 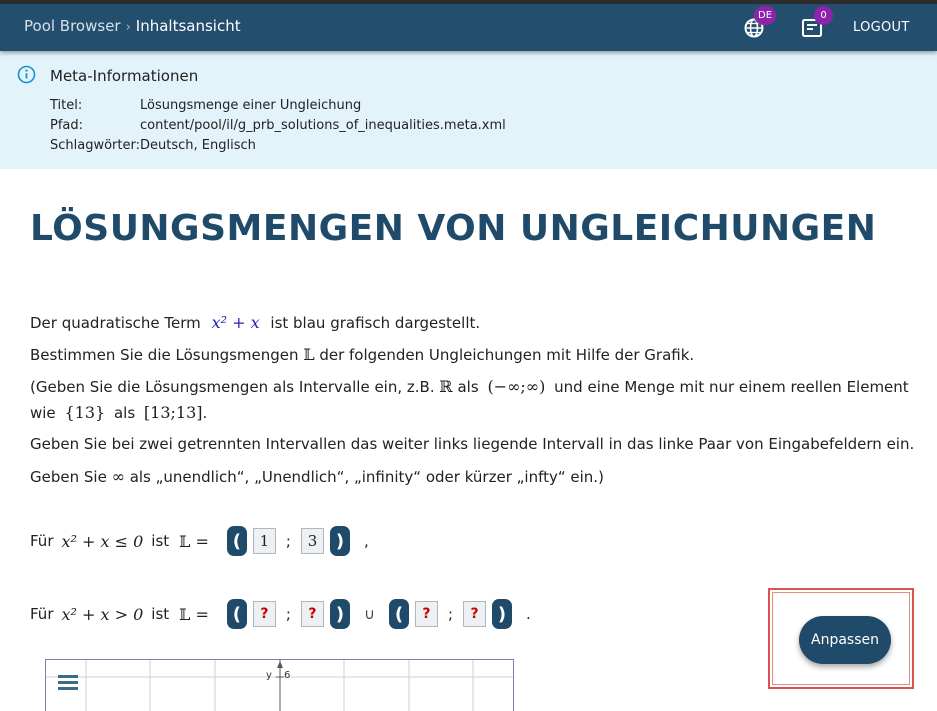 What do you see at coordinates (68, 683) in the screenshot?
I see `hamburger-icon` at bounding box center [68, 683].